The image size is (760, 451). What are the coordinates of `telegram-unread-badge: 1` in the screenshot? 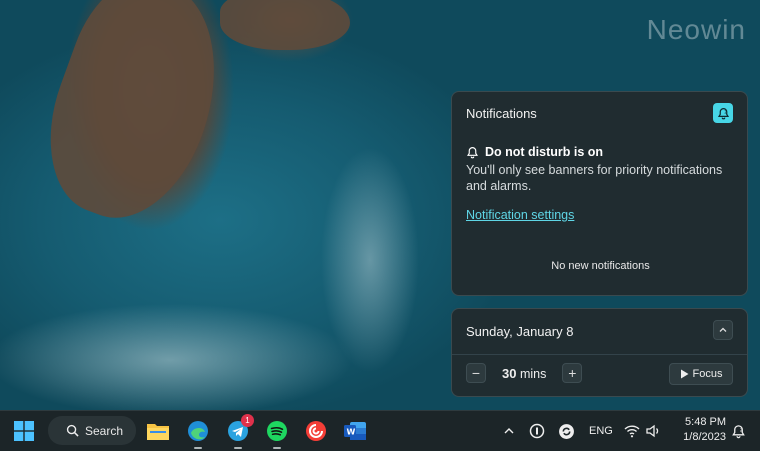 It's located at (247, 420).